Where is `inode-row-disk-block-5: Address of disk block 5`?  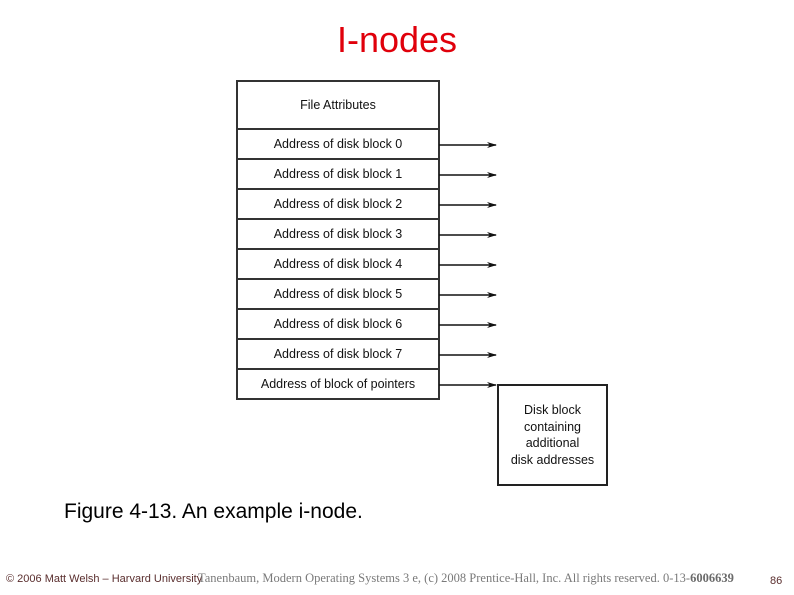 inode-row-disk-block-5: Address of disk block 5 is located at coordinates (338, 295).